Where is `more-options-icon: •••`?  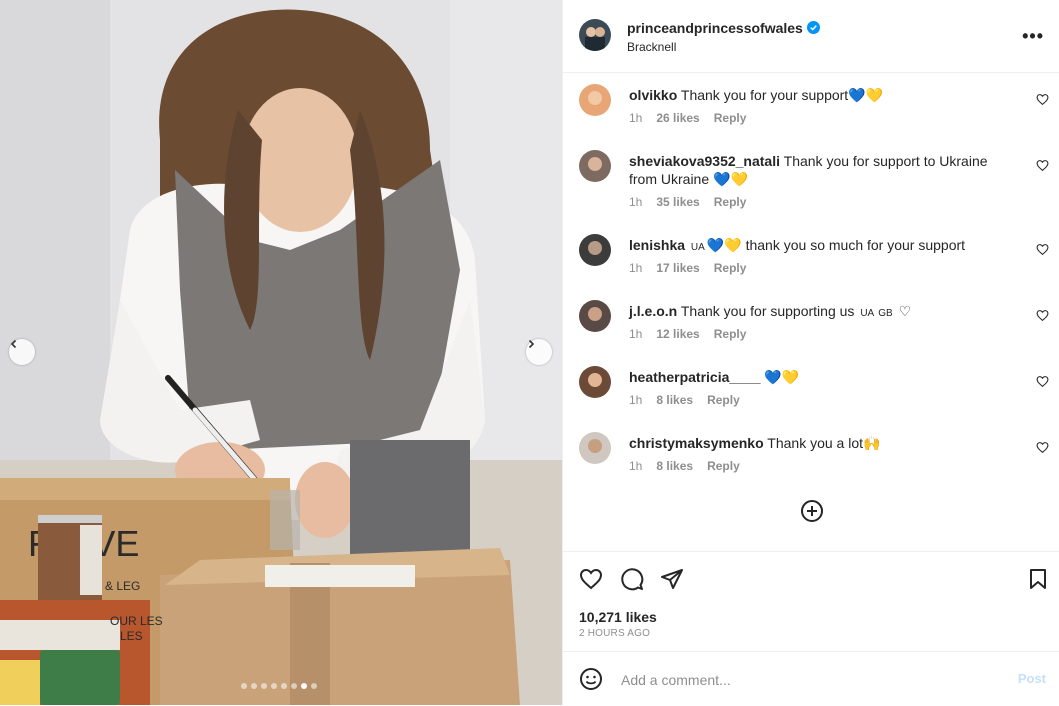 more-options-icon: ••• is located at coordinates (1033, 36).